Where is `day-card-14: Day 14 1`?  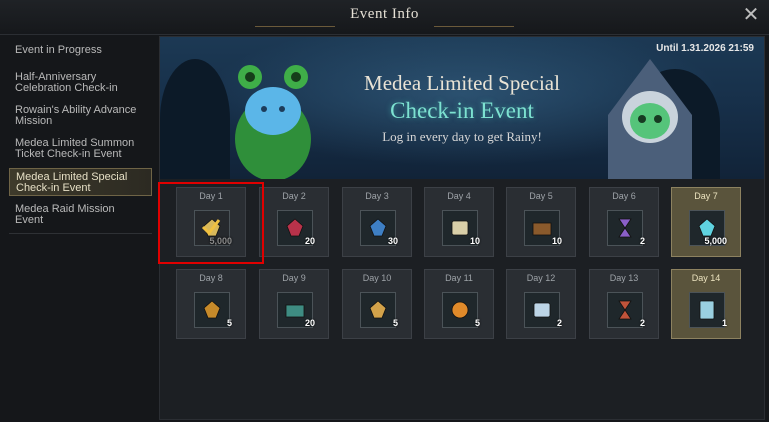
day-card-14: Day 14 1 is located at coordinates (706, 304).